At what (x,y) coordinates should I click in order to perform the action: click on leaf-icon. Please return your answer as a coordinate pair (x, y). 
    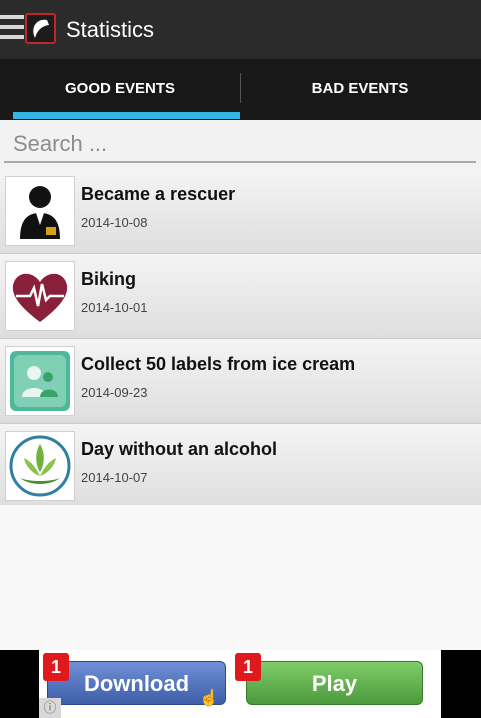
    Looking at the image, I should click on (40, 466).